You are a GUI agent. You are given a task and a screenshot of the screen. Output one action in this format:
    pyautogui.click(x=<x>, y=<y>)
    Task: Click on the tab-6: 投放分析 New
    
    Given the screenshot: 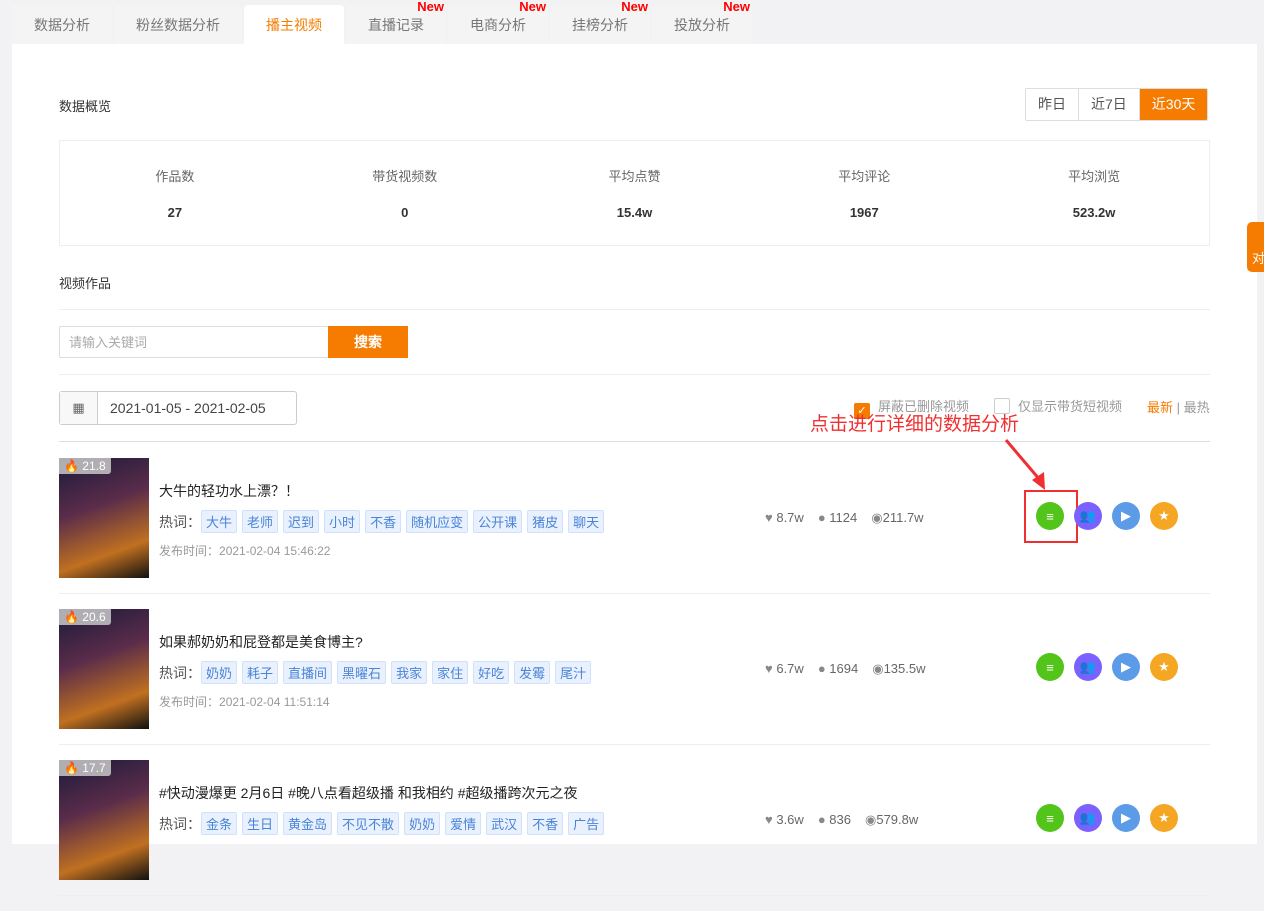 What is the action you would take?
    pyautogui.click(x=702, y=22)
    